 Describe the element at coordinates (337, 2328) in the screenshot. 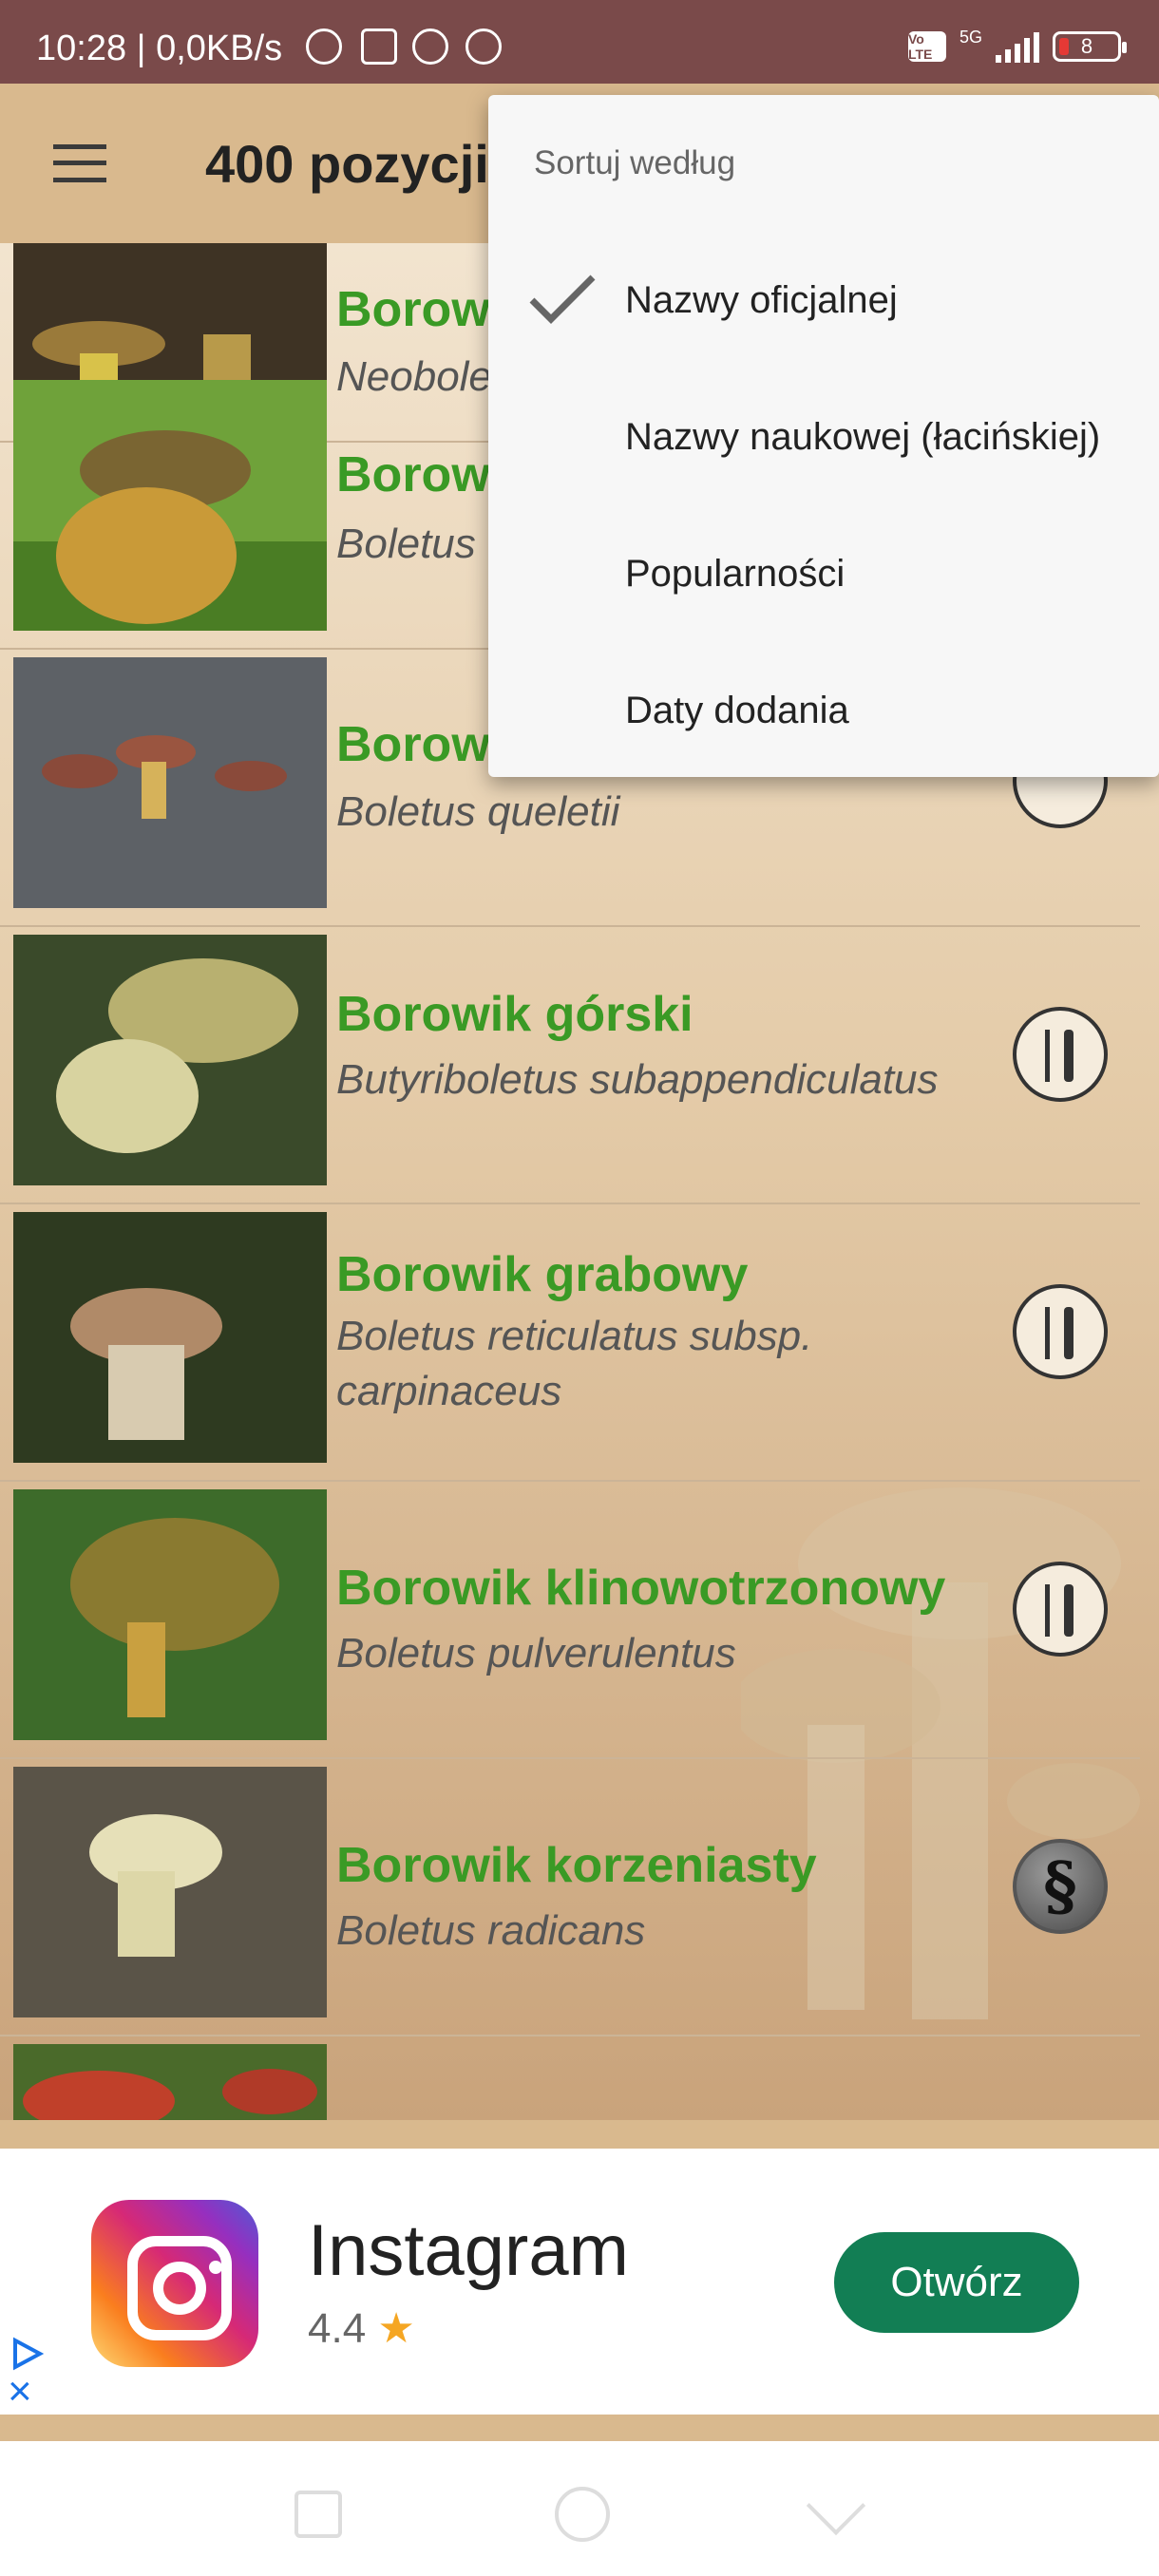

I see `ad-rating-value: 4.4` at that location.